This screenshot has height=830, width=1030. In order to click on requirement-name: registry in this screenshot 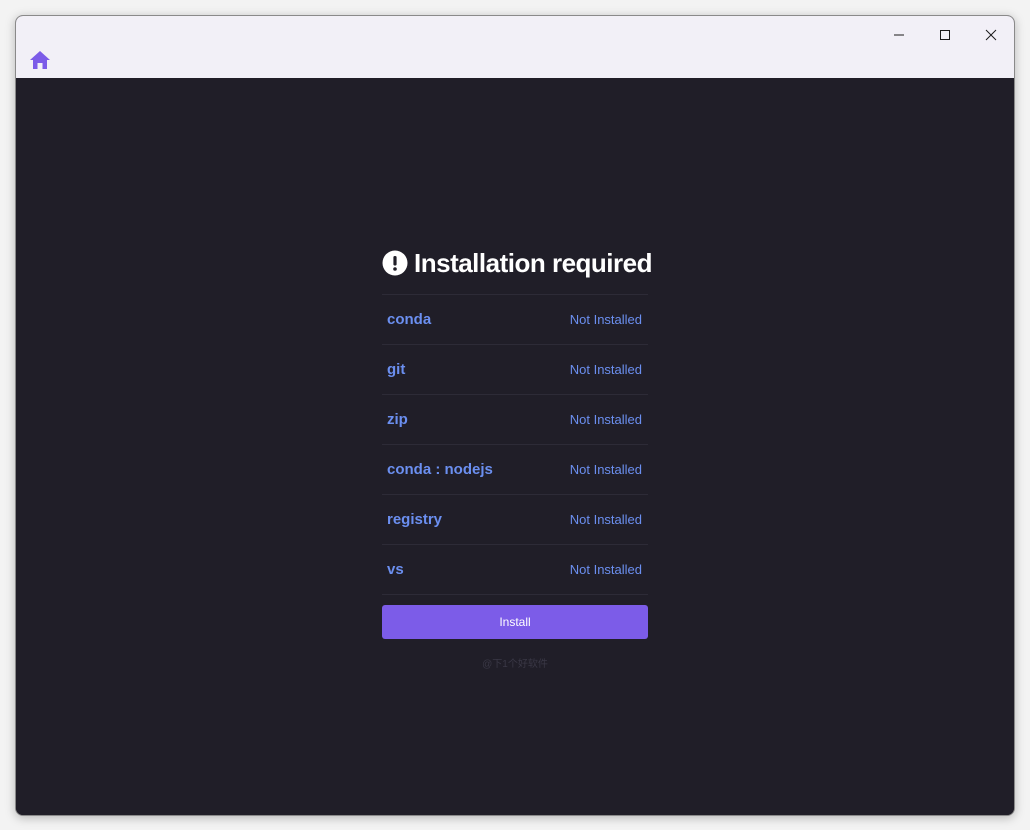, I will do `click(415, 519)`.